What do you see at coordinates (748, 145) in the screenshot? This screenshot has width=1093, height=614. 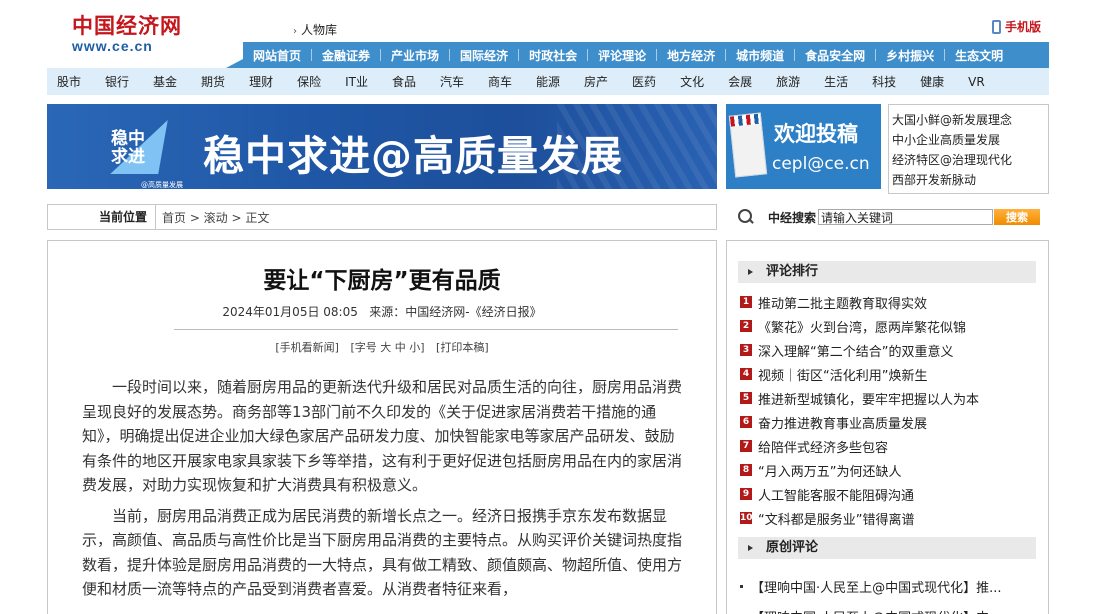 I see `envelope-icon` at bounding box center [748, 145].